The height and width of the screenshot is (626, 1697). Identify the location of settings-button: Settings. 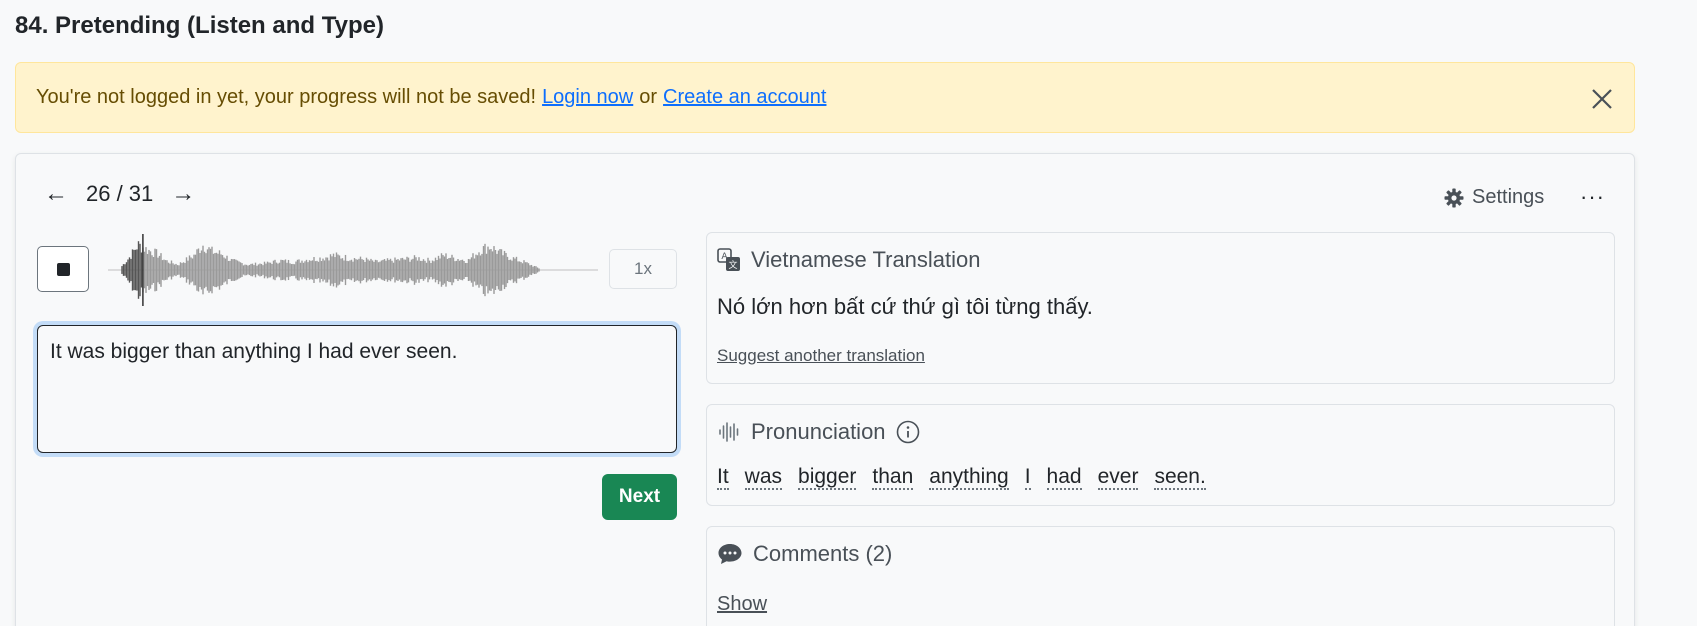
(1494, 197).